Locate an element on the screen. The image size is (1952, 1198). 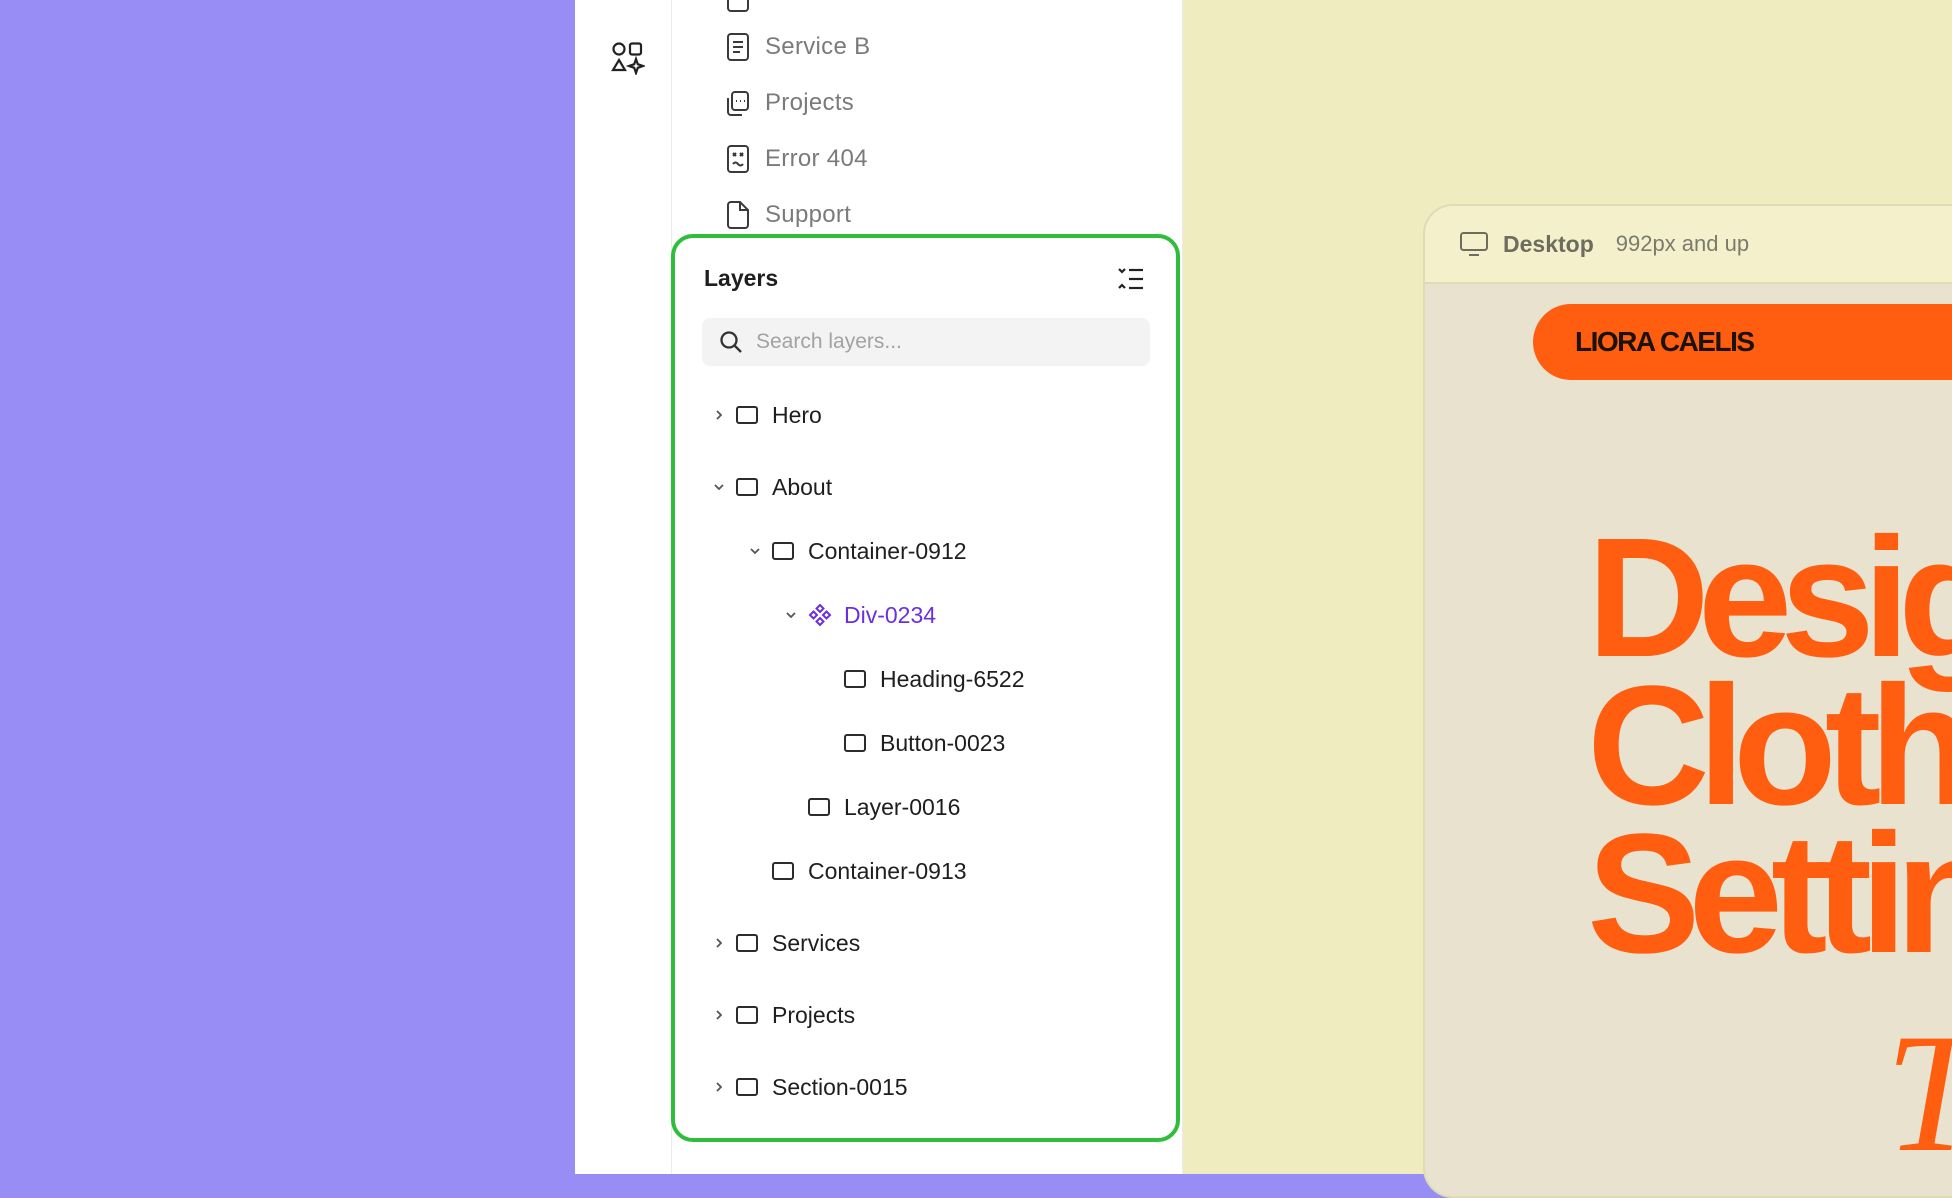
monitor-icon is located at coordinates (1474, 244).